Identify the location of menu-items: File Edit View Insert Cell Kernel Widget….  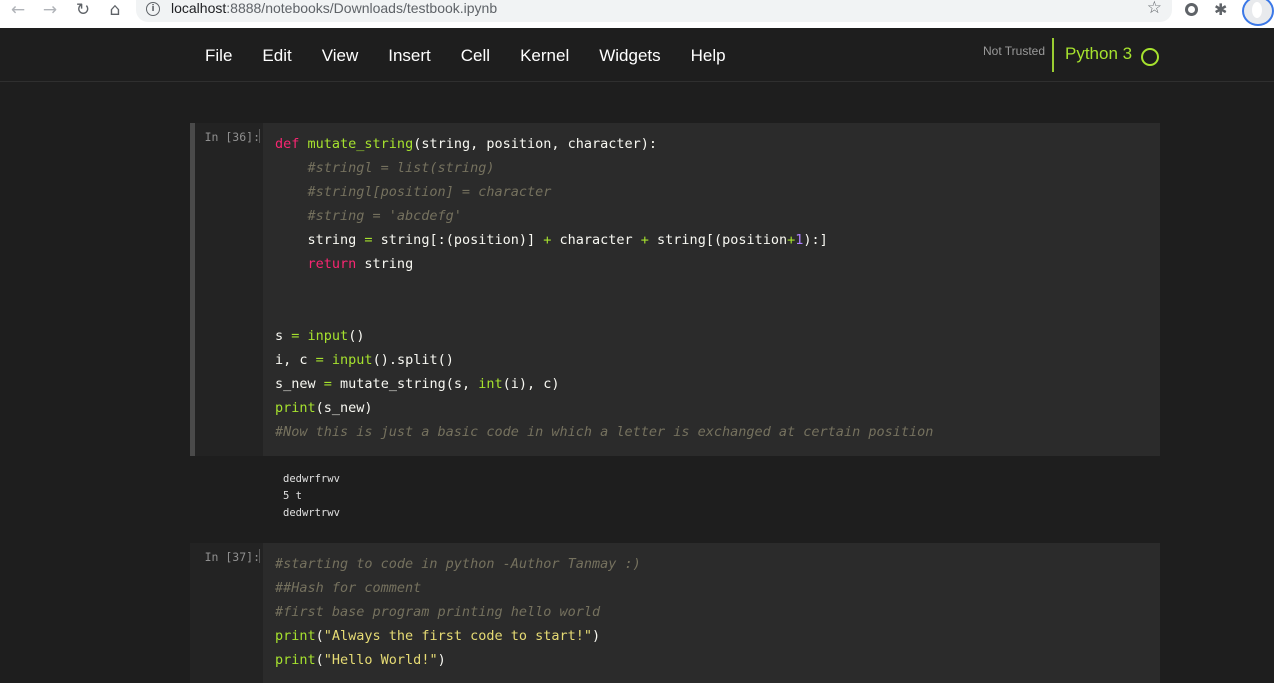
(465, 56).